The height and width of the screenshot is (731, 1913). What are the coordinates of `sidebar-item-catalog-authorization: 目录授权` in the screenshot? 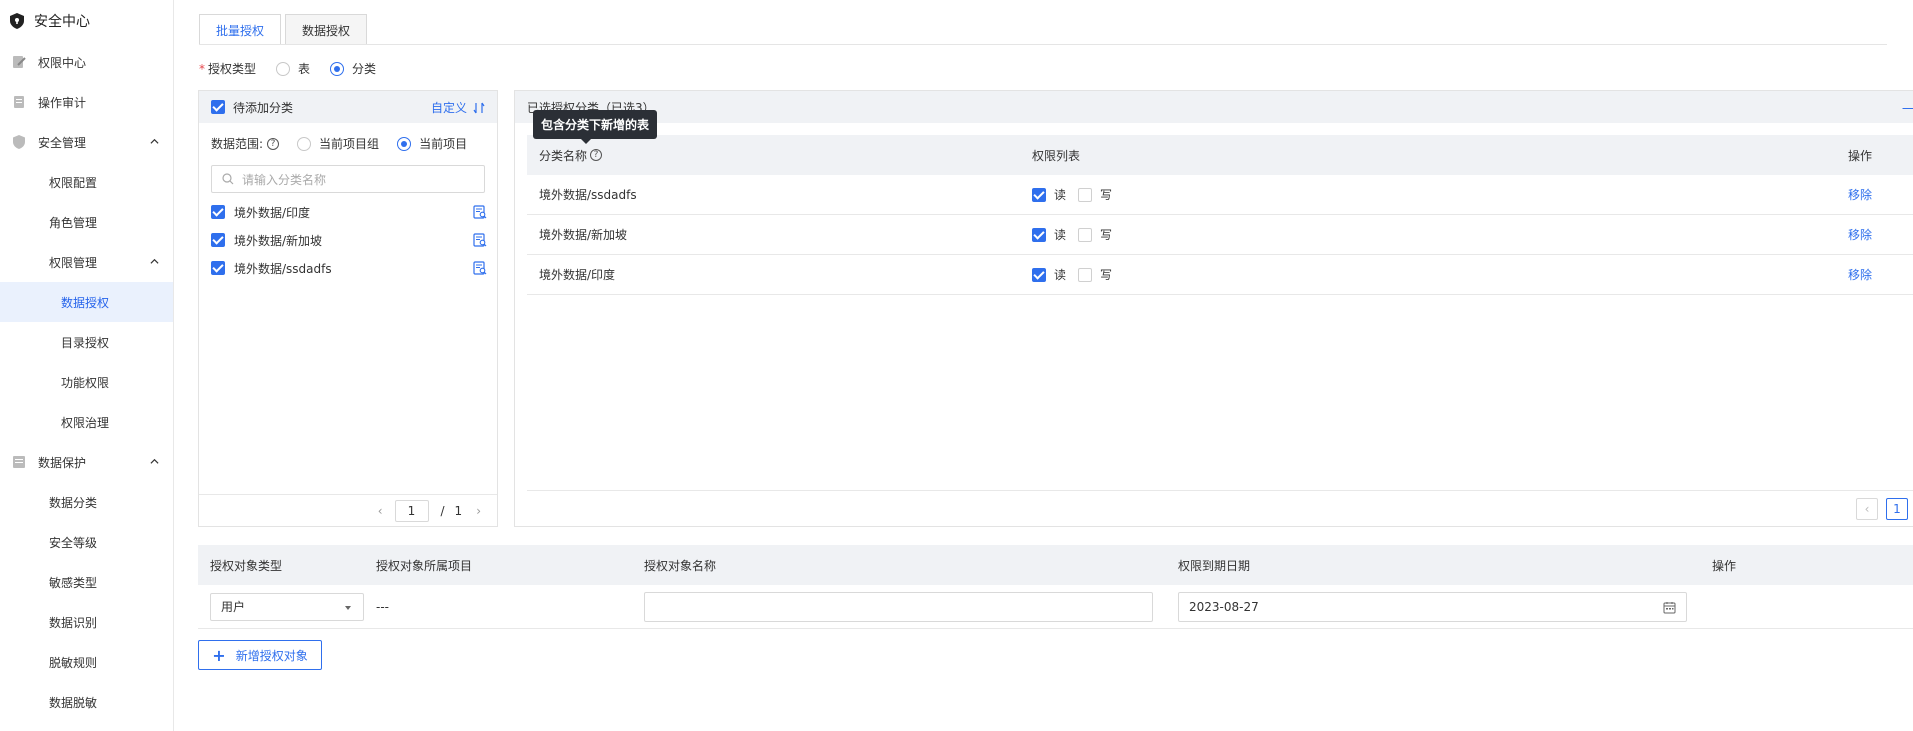 It's located at (86, 342).